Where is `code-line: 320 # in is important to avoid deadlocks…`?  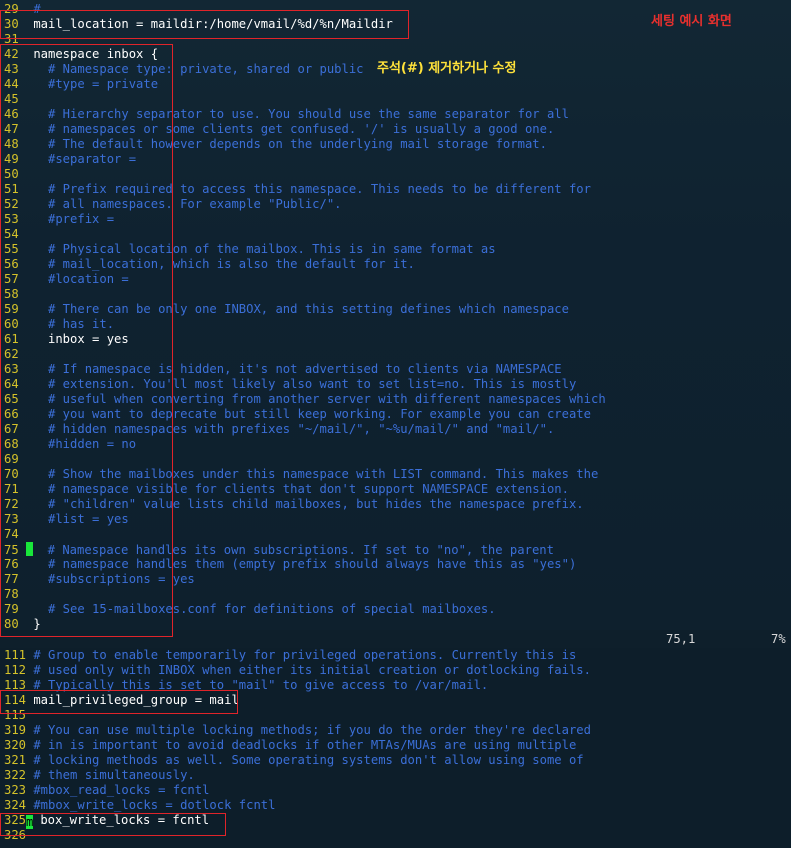
code-line: 320 # in is important to avoid deadlocks… is located at coordinates (288, 745).